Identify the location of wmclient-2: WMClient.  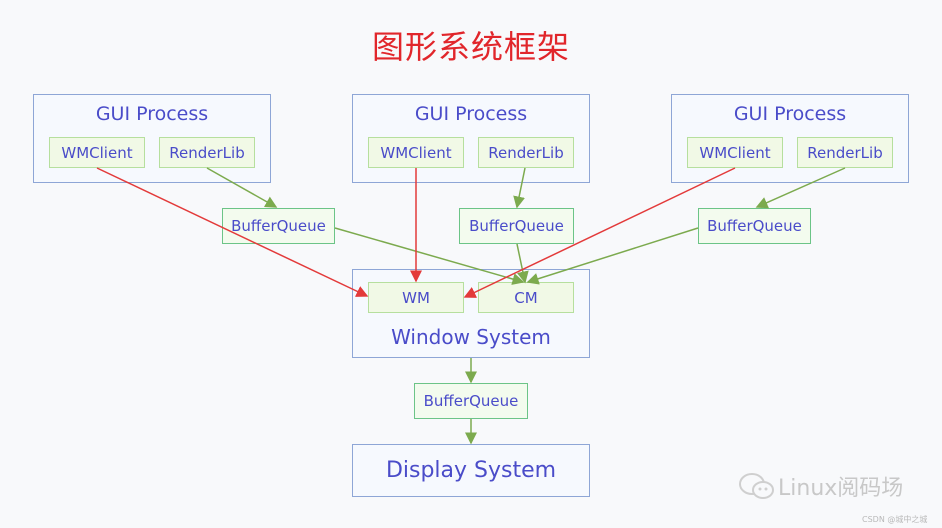
(416, 152).